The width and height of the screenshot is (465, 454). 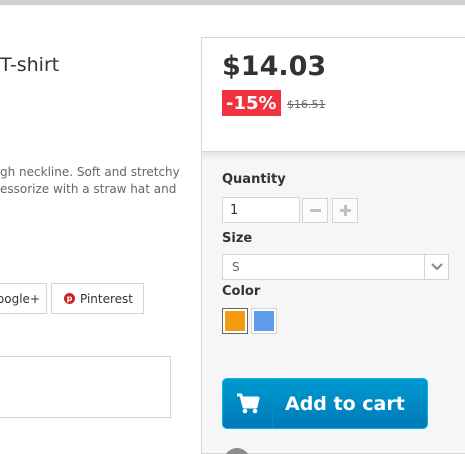 I want to click on size-label: Size, so click(x=237, y=238).